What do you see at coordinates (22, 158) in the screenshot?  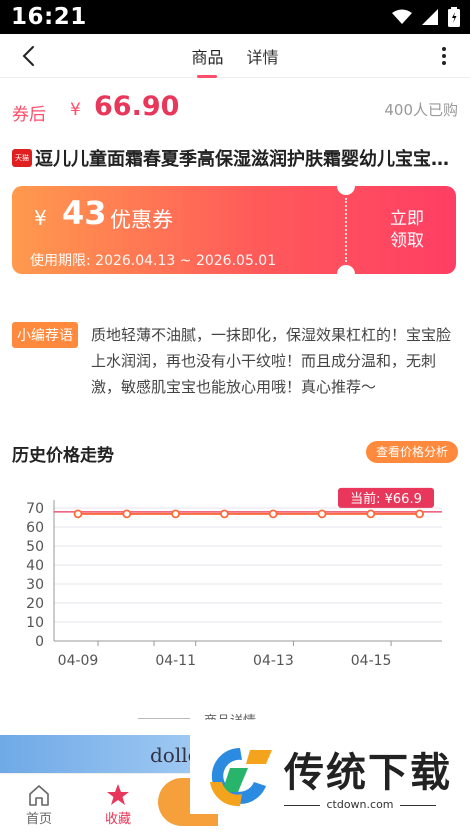 I see `tmall-badge: 天猫` at bounding box center [22, 158].